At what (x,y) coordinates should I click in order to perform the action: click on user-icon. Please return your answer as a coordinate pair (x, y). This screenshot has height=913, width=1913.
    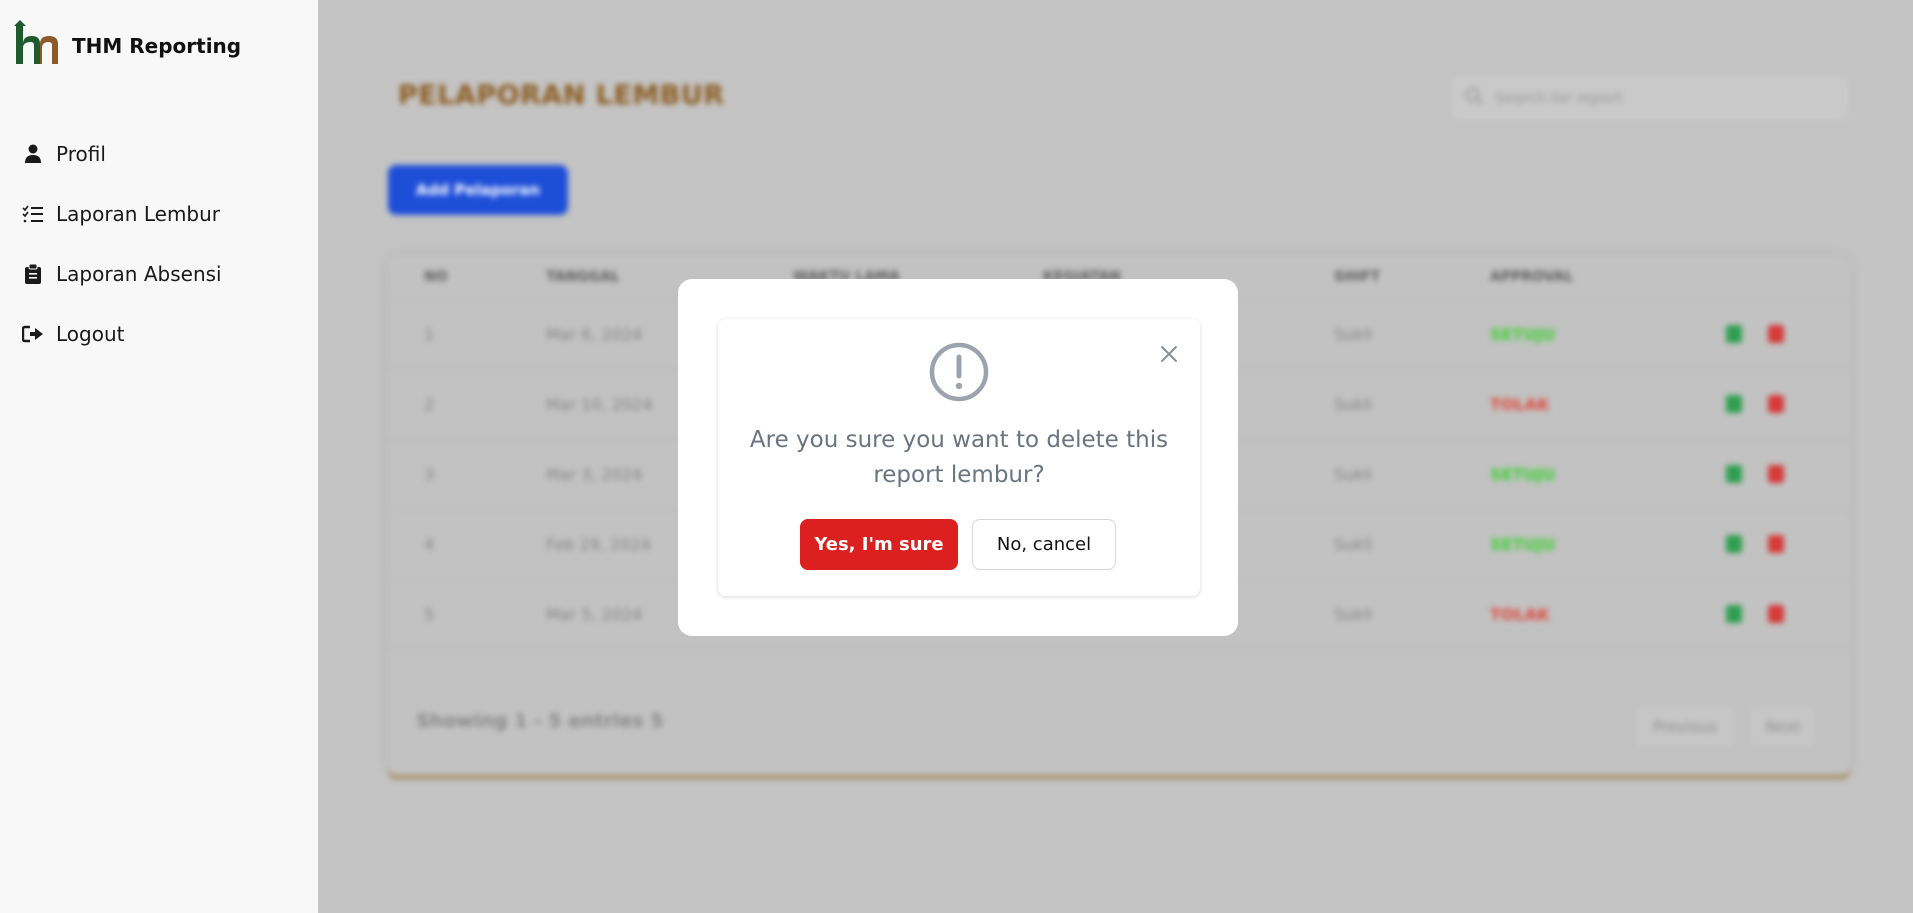
    Looking at the image, I should click on (33, 154).